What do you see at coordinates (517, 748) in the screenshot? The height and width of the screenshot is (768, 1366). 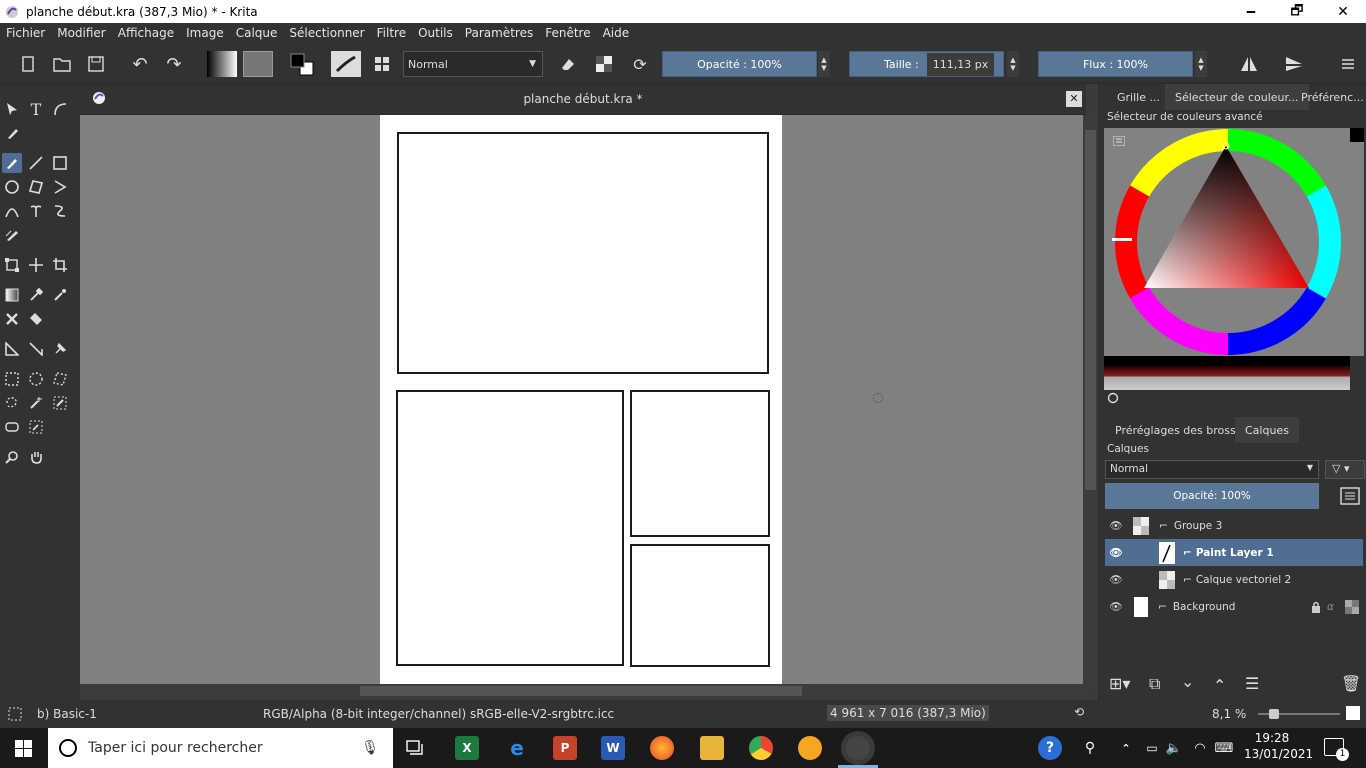 I see `edge-icon: e` at bounding box center [517, 748].